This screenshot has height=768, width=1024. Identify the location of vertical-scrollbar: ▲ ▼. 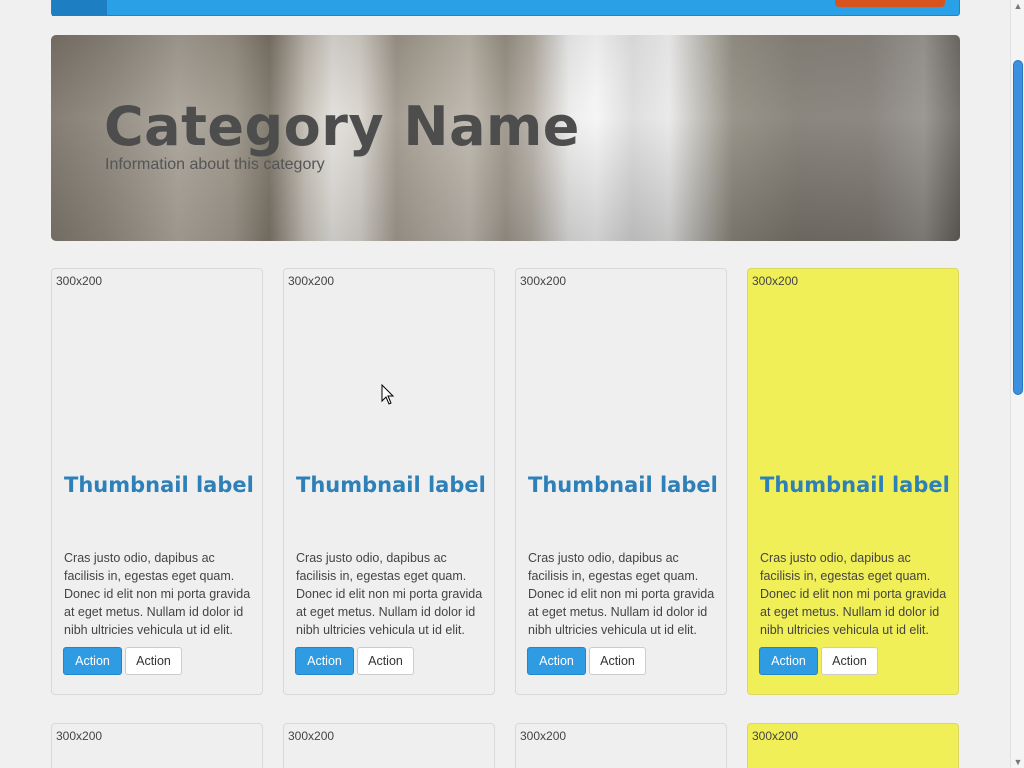
(1017, 384).